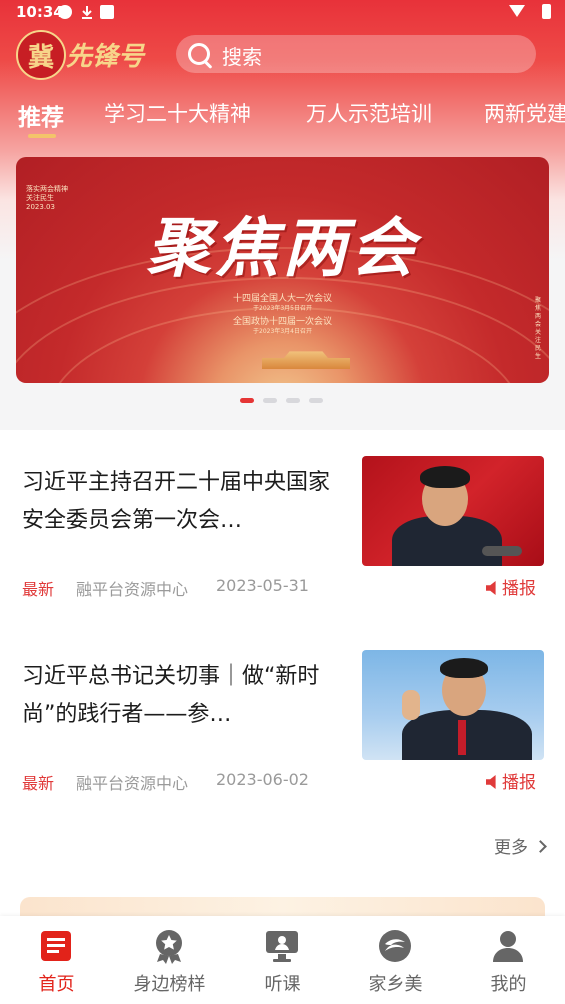  Describe the element at coordinates (538, 328) in the screenshot. I see `banner-side-text: 聚焦两会关注民生` at that location.